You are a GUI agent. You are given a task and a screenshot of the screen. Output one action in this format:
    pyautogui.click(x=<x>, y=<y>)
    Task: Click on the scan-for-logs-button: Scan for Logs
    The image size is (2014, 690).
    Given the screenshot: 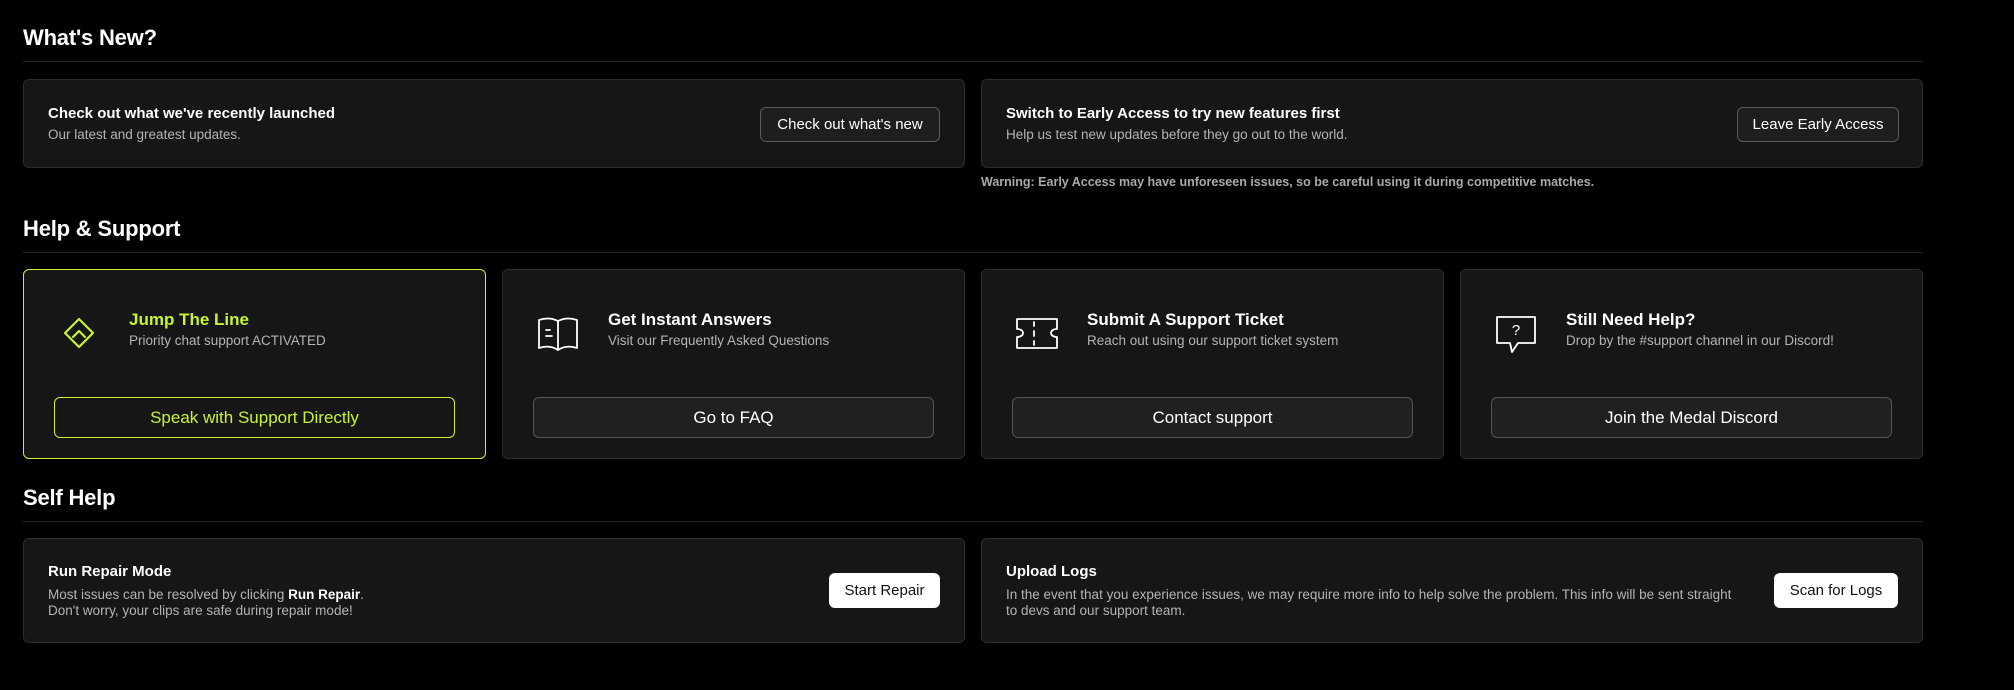 What is the action you would take?
    pyautogui.click(x=1836, y=590)
    